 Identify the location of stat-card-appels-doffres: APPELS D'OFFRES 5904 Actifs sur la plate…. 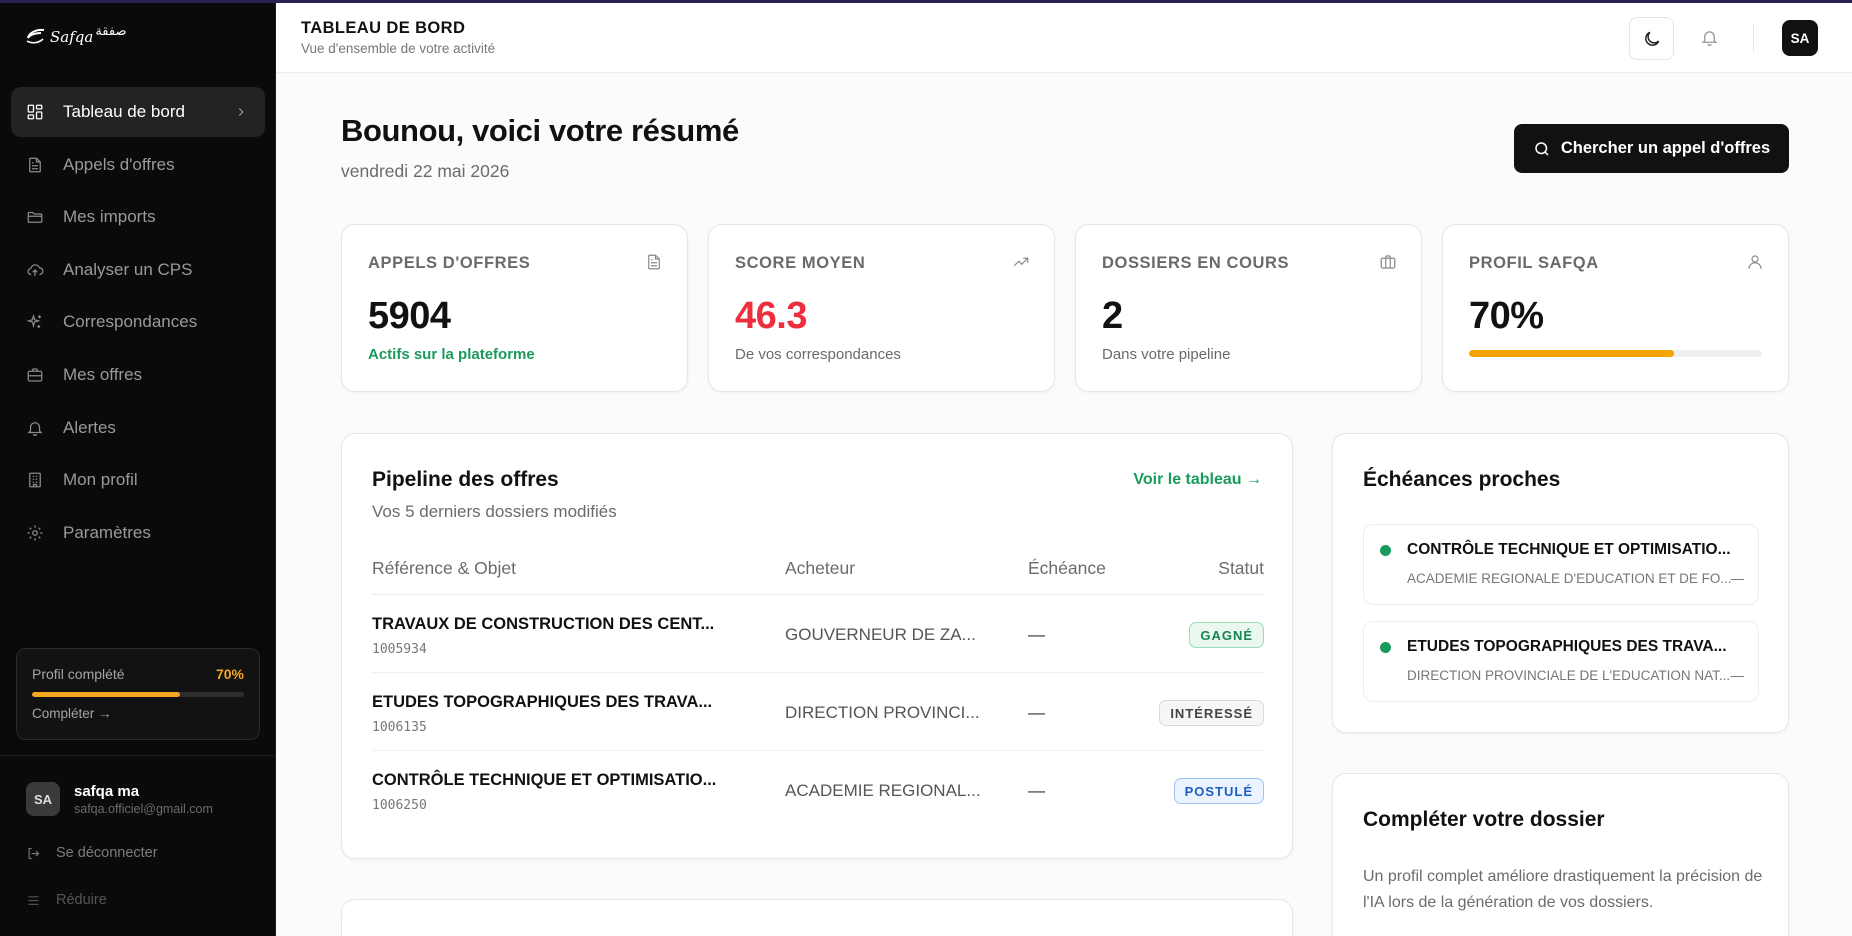
(514, 308).